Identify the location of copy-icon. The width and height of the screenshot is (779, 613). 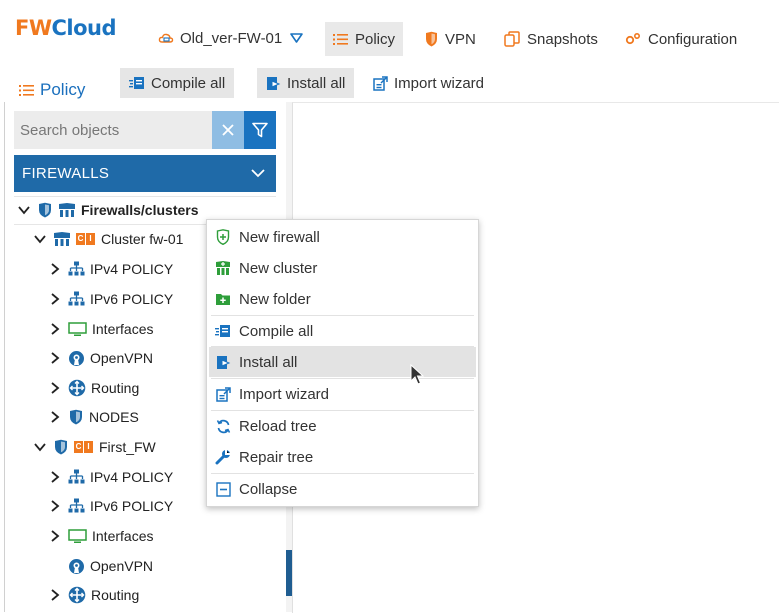
(512, 39).